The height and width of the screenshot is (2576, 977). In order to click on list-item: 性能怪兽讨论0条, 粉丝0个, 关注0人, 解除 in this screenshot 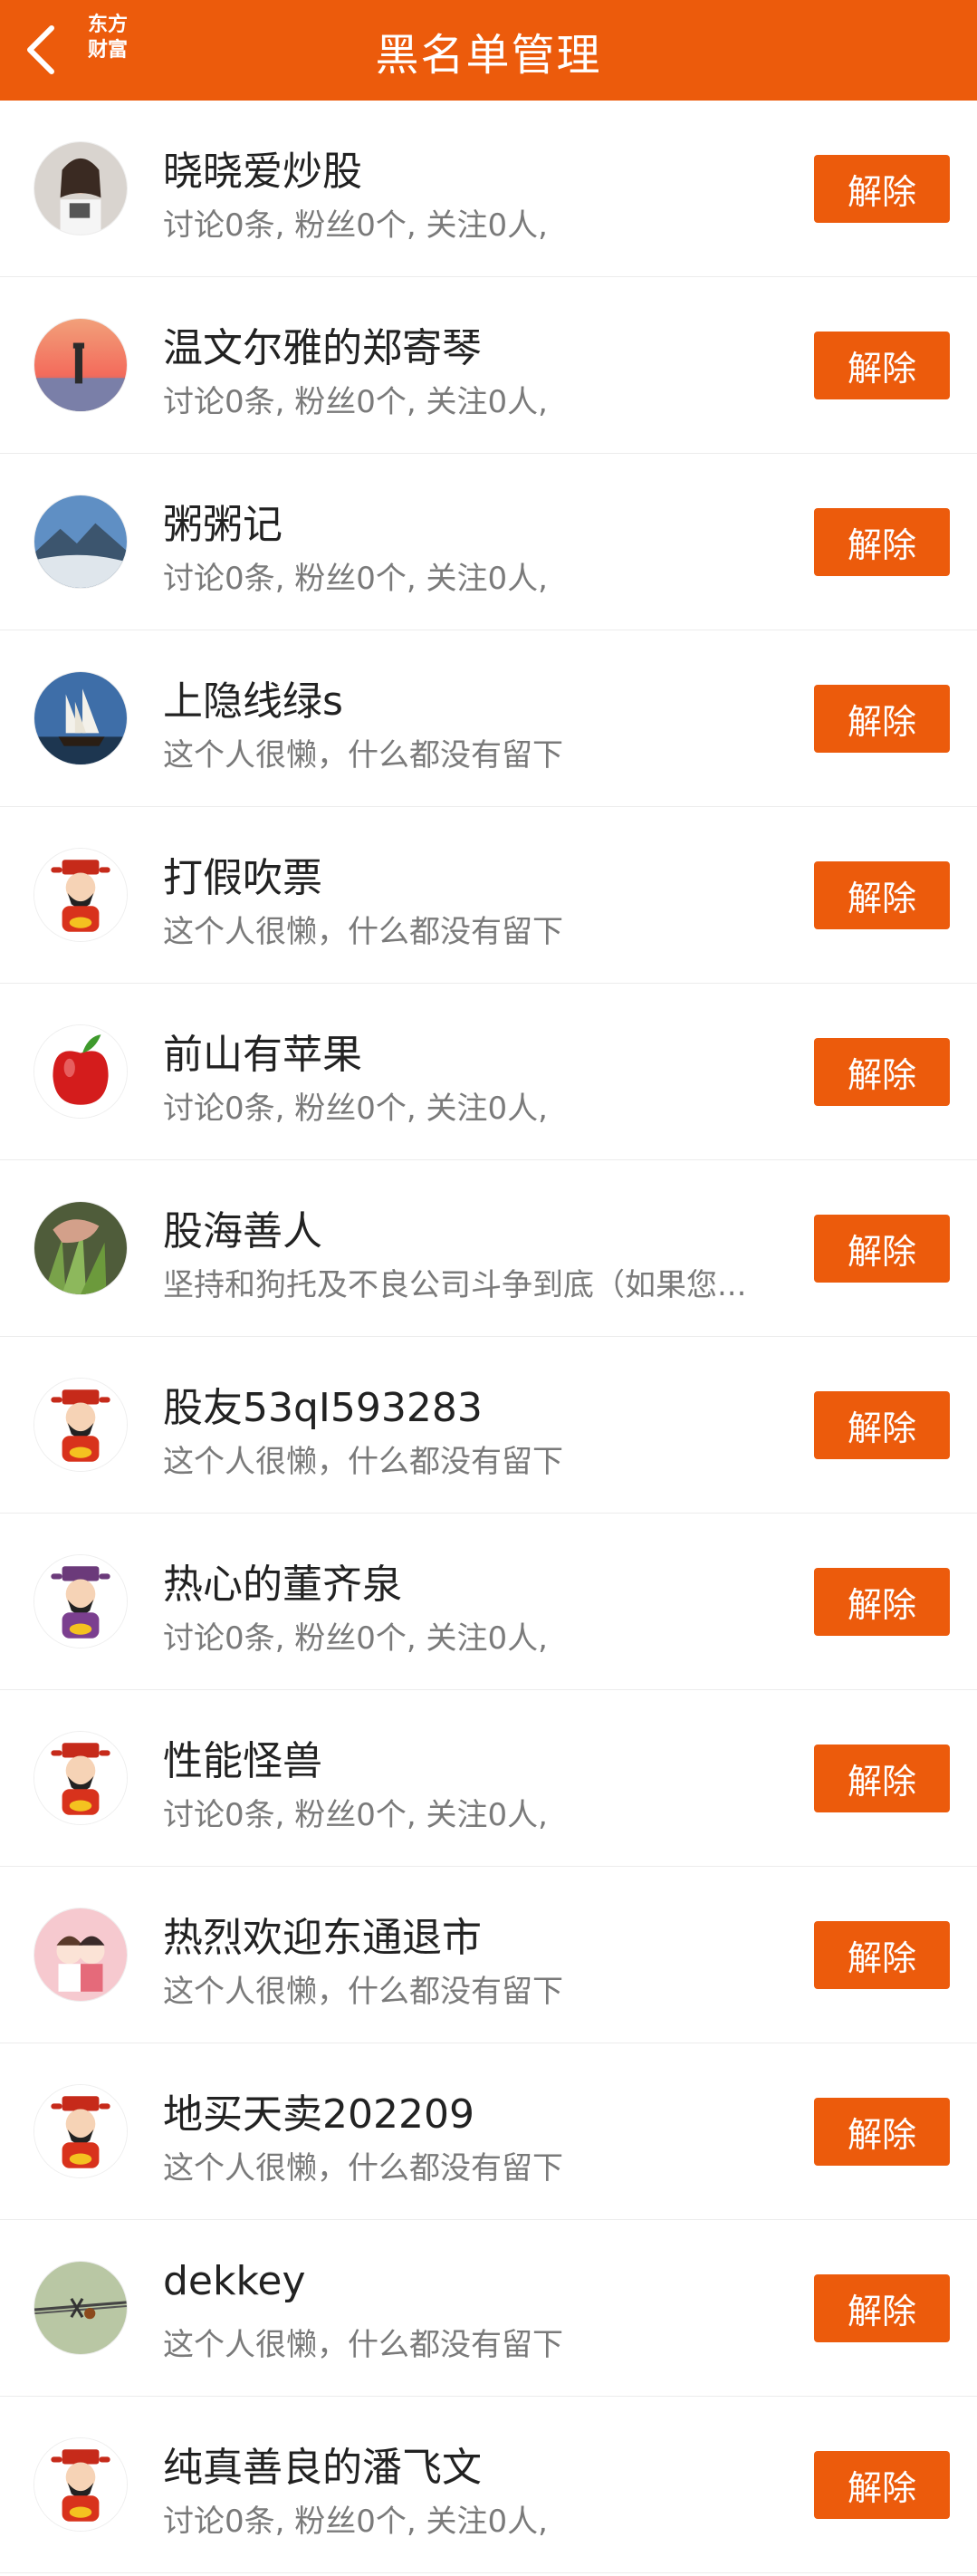, I will do `click(488, 1778)`.